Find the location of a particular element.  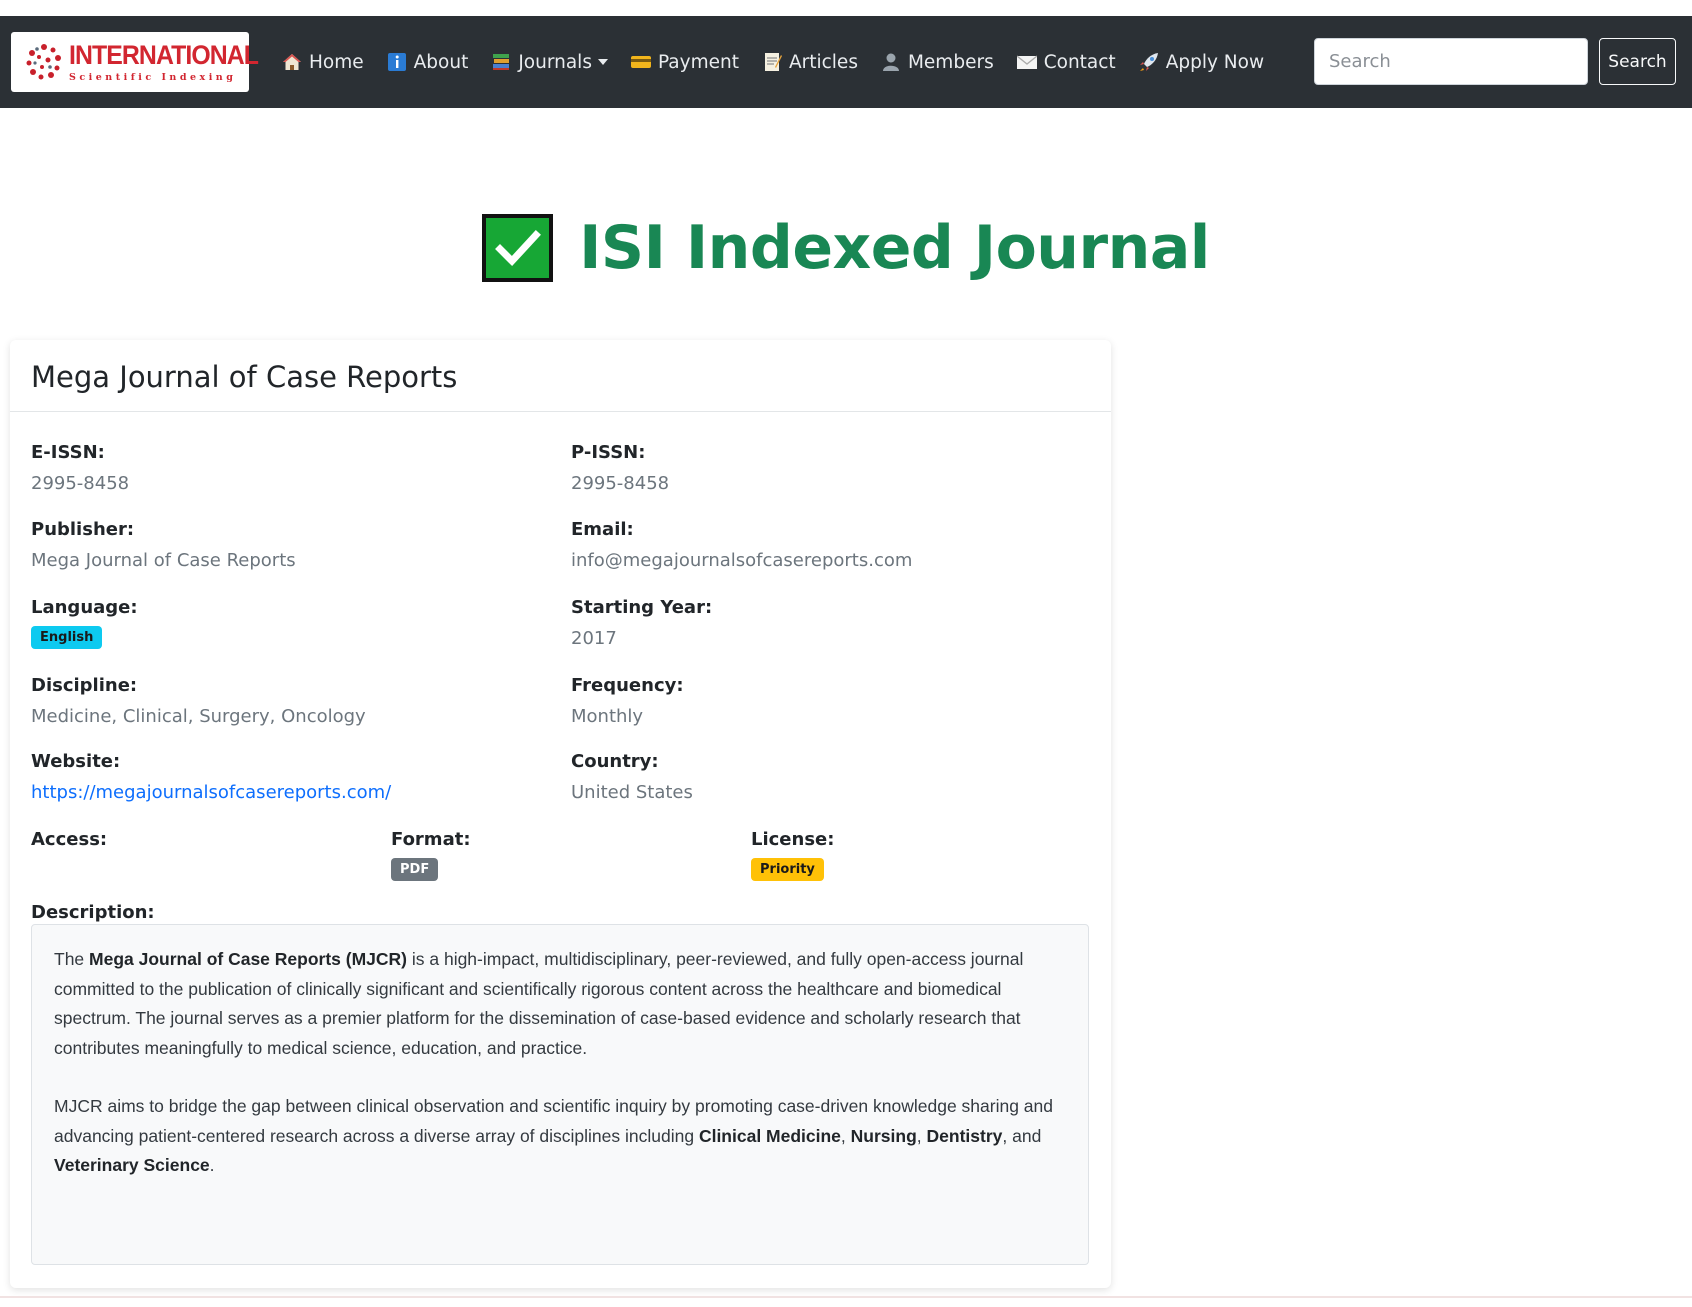

desc-p2-sep-3: , and is located at coordinates (1022, 1135).